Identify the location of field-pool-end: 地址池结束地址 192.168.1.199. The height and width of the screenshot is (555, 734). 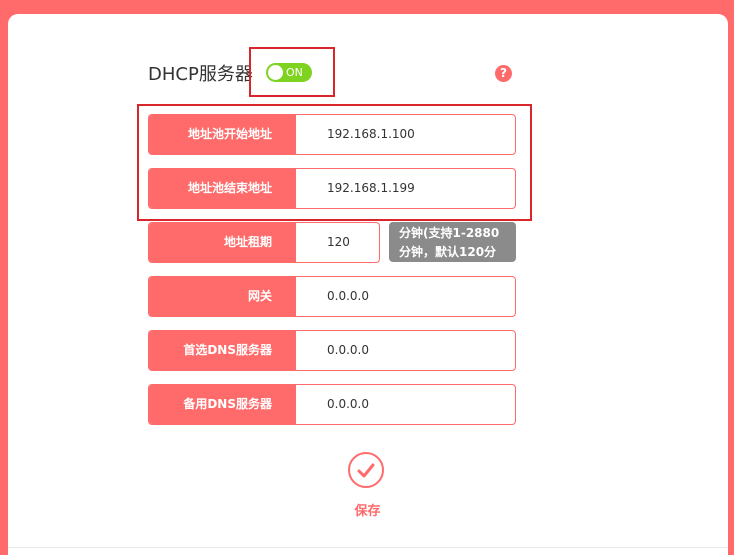
(332, 188).